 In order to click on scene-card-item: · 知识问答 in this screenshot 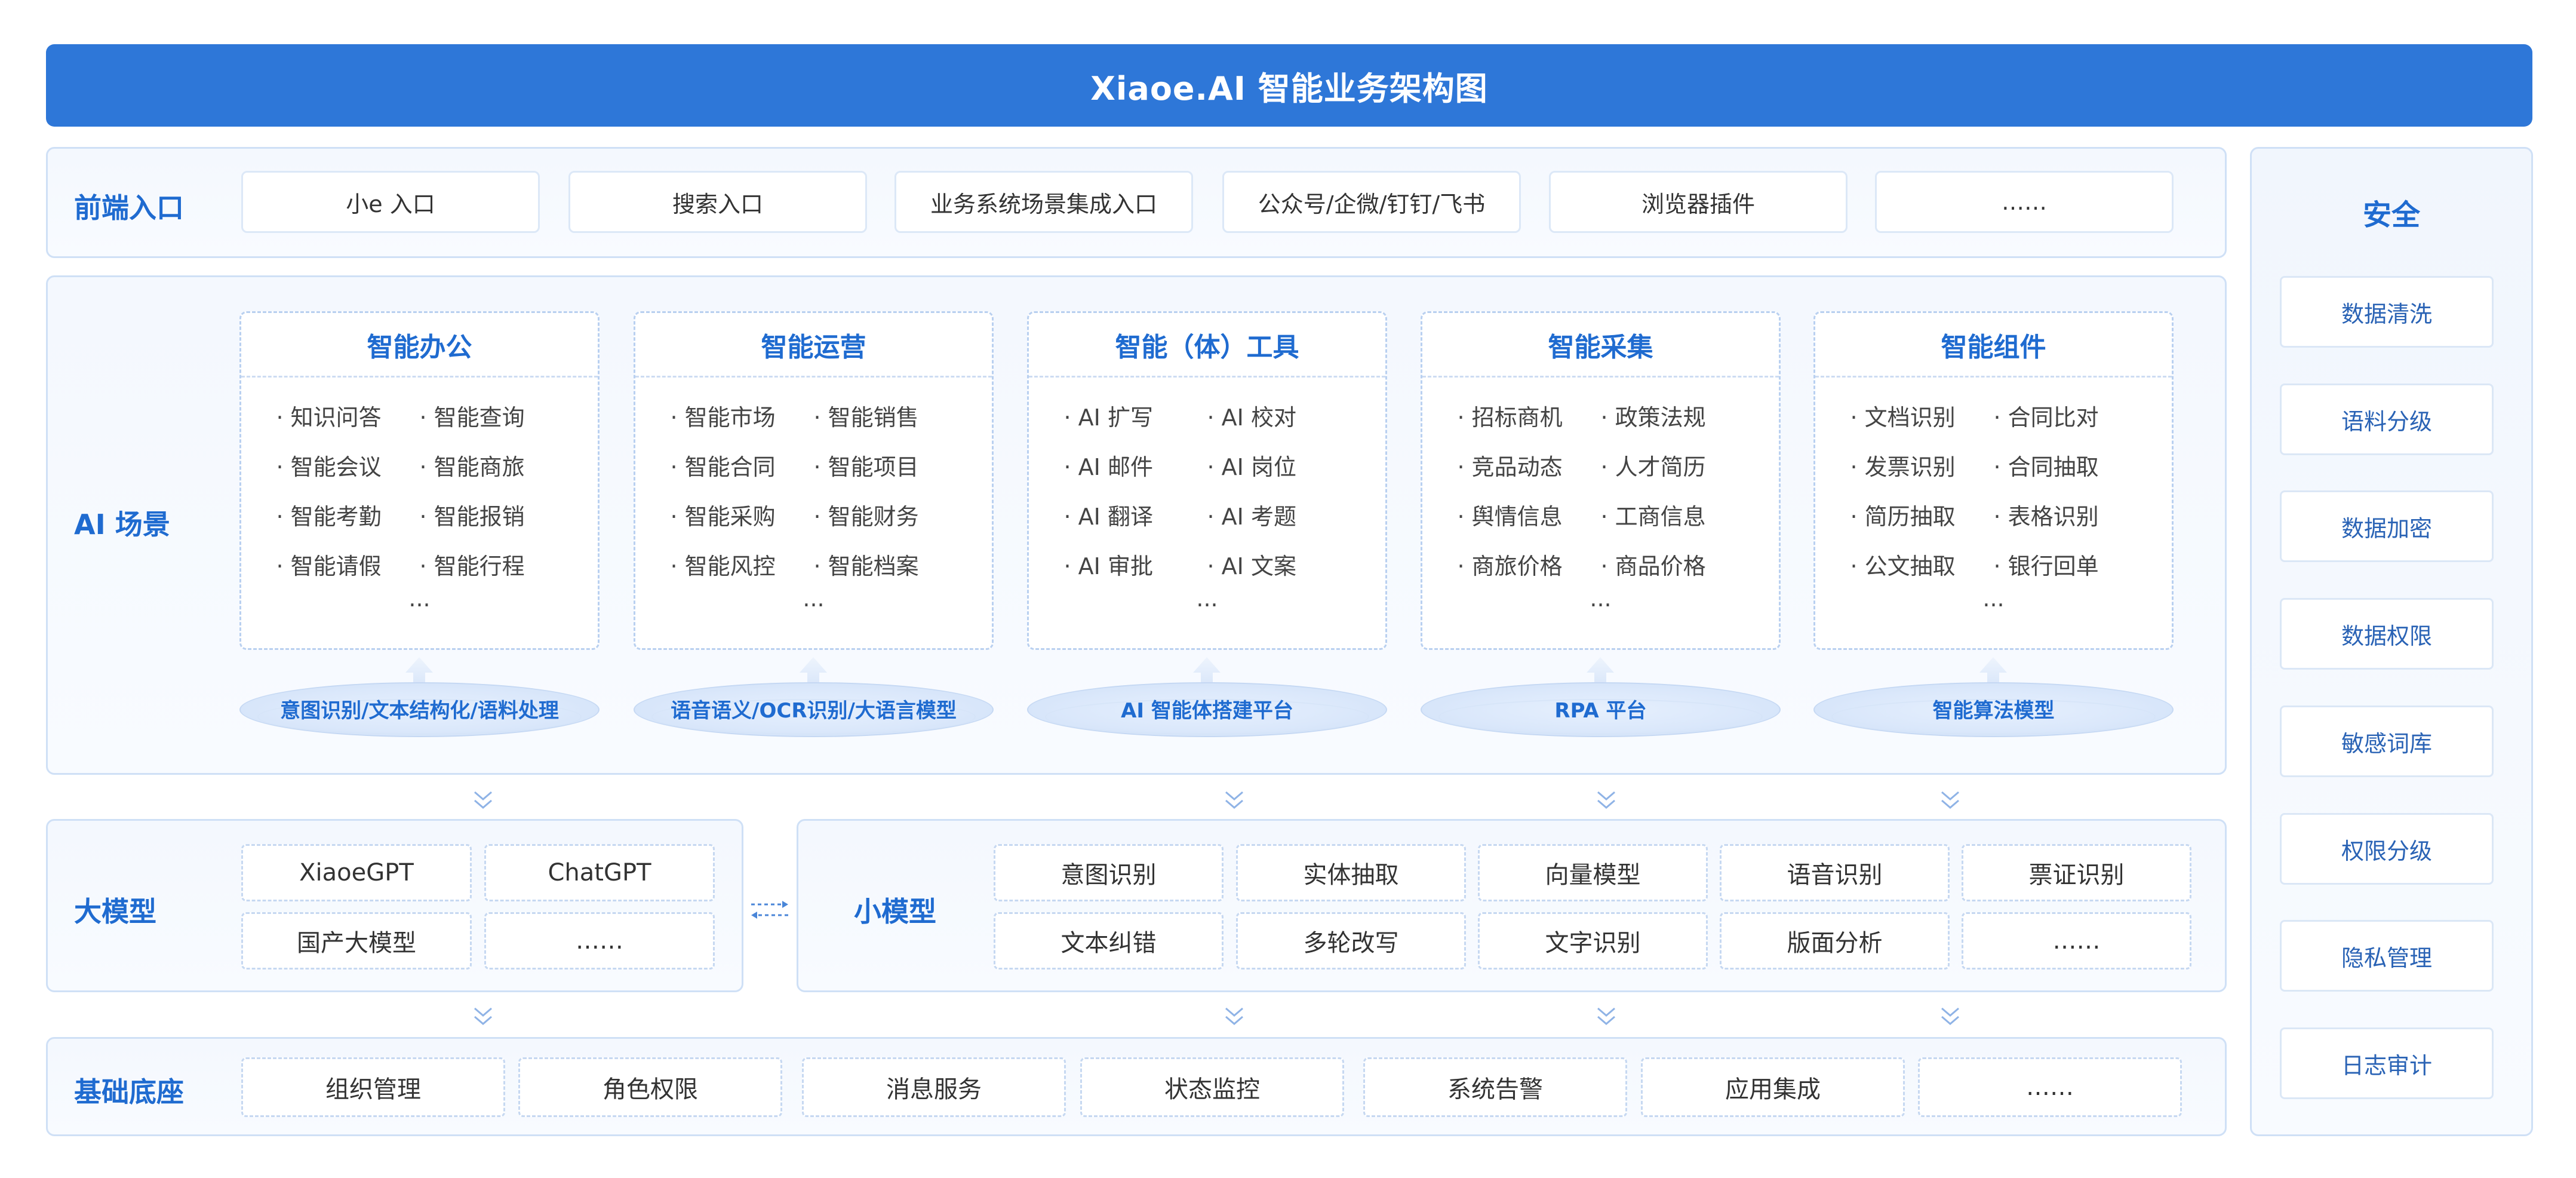, I will do `click(329, 417)`.